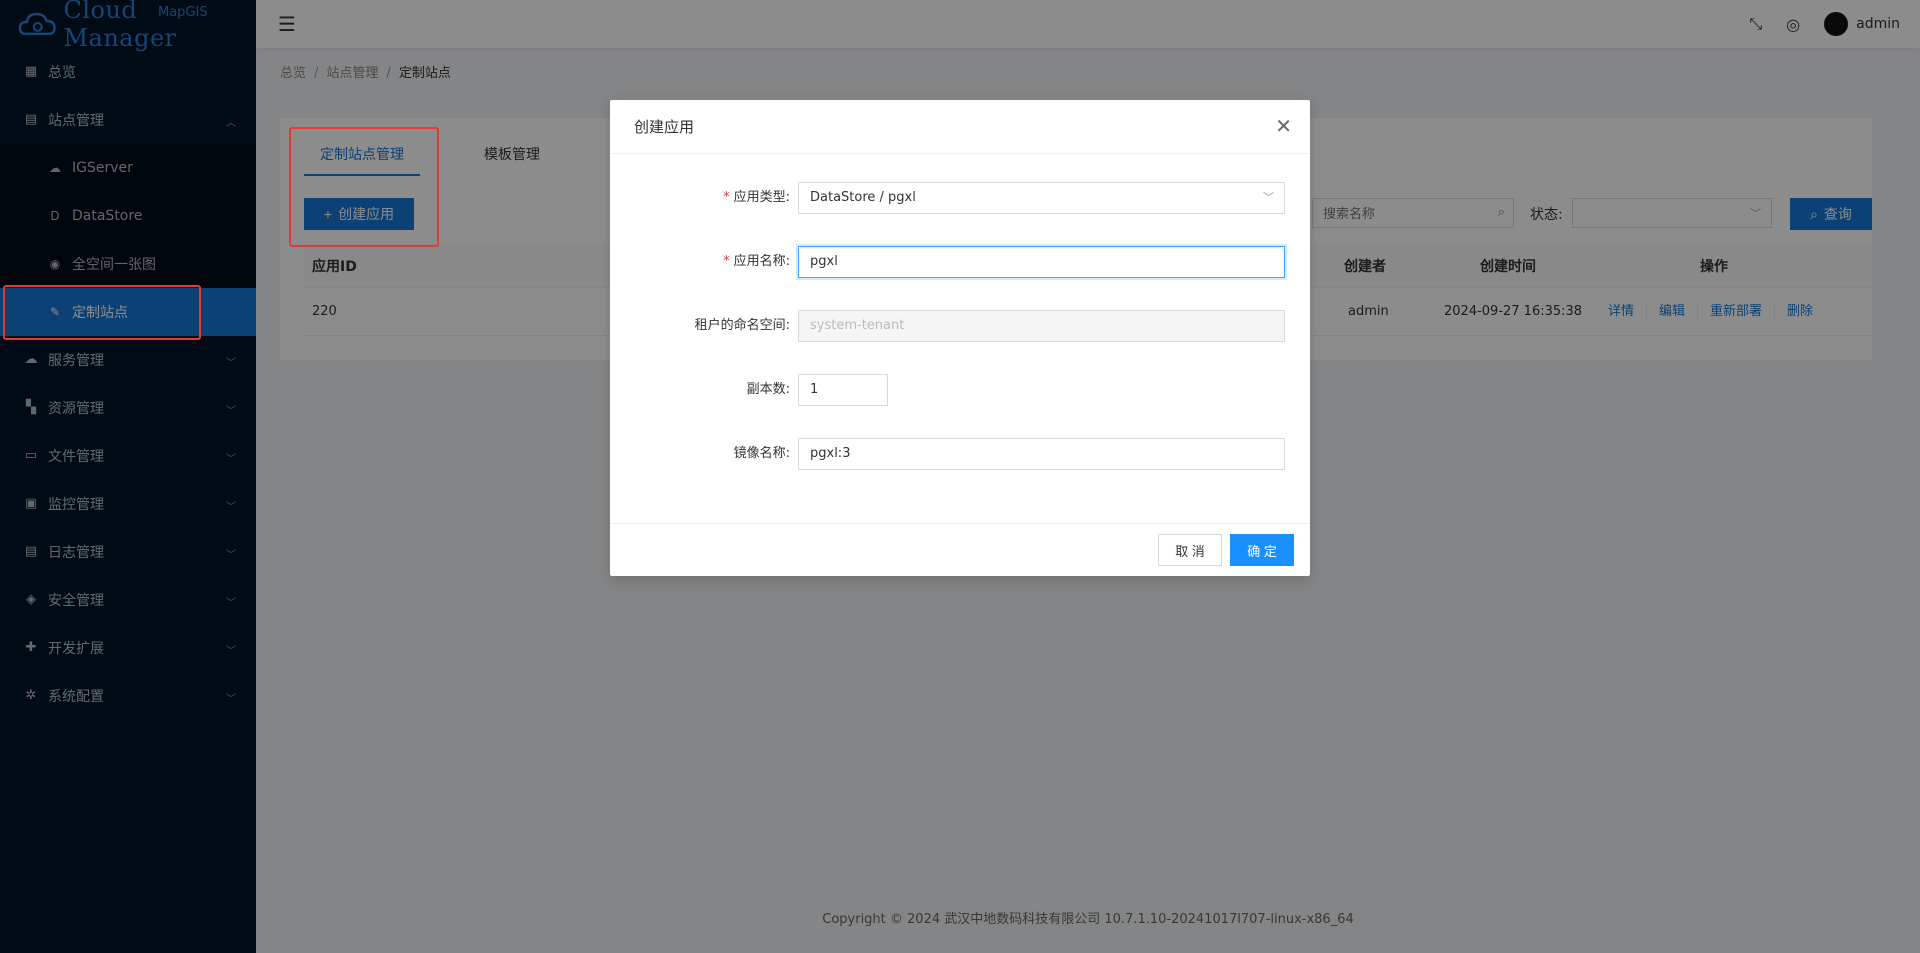 This screenshot has height=953, width=1920. I want to click on modal-title: 创建应用, so click(664, 127).